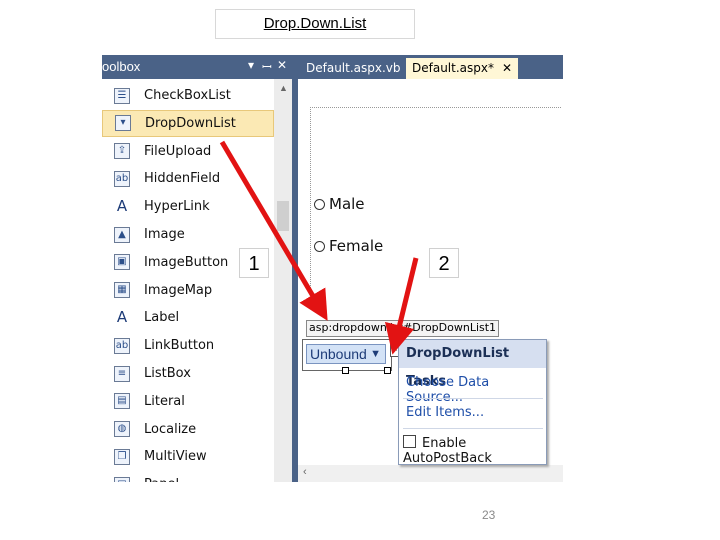 This screenshot has height=540, width=720. What do you see at coordinates (489, 515) in the screenshot?
I see `page-number: 23` at bounding box center [489, 515].